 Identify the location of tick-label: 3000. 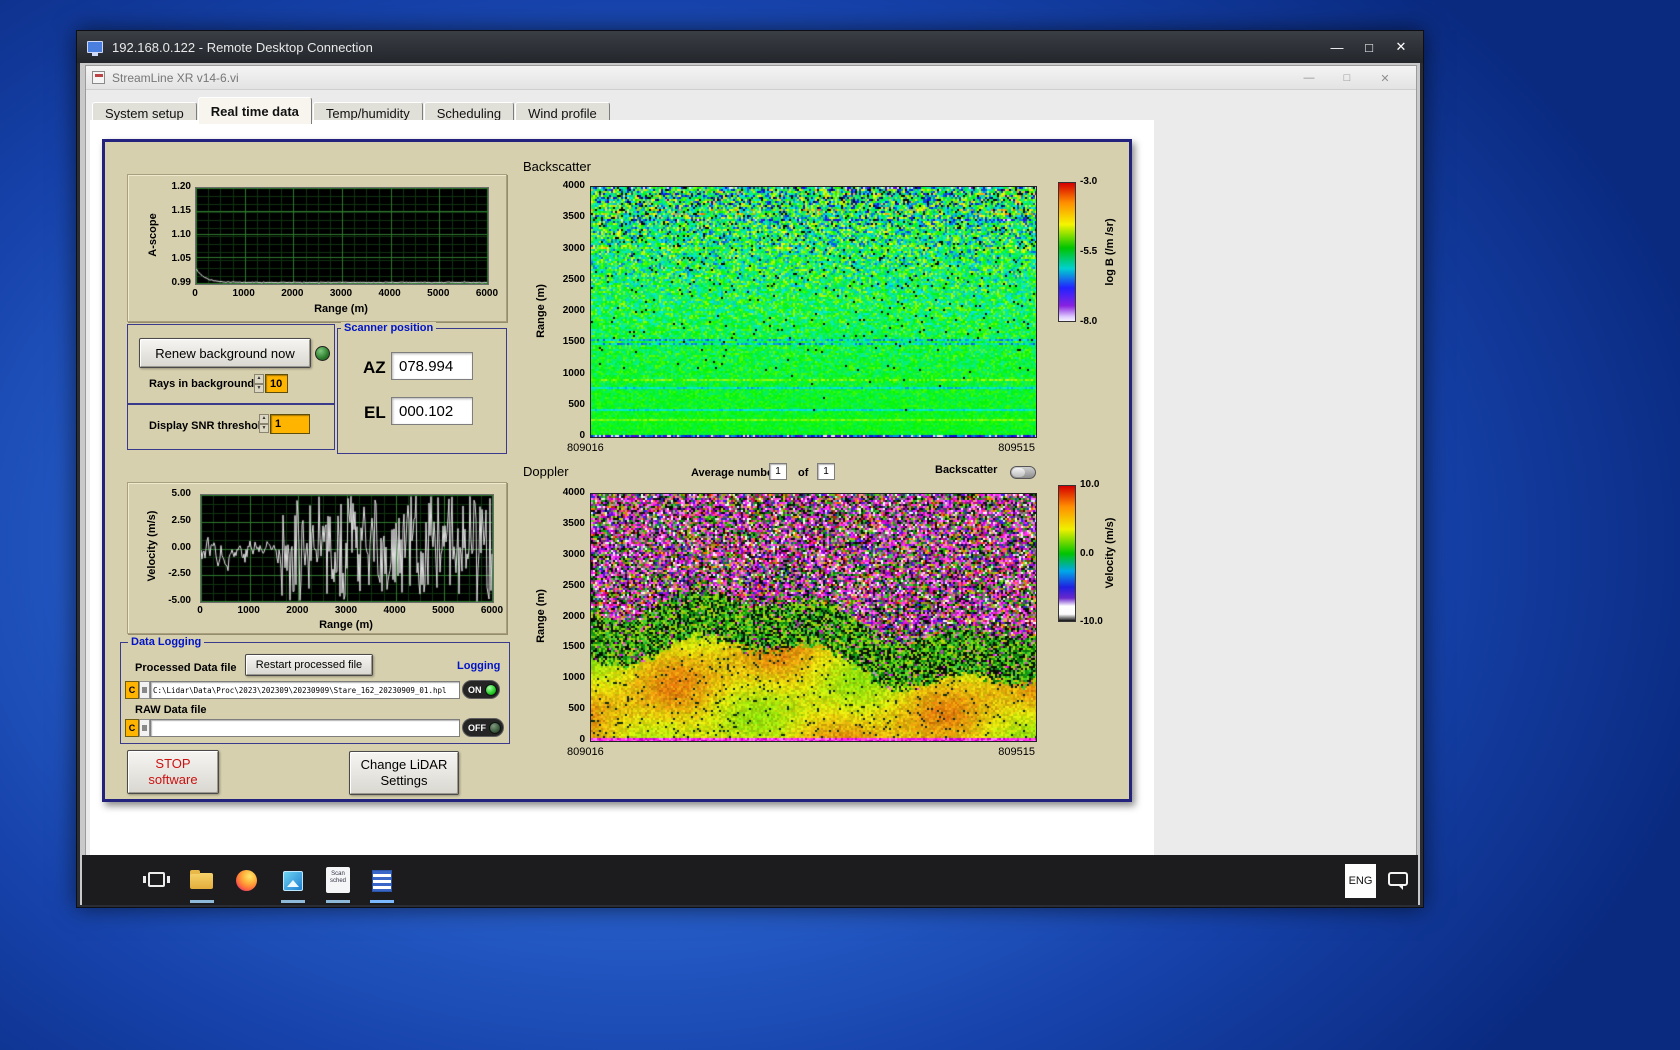
(341, 293).